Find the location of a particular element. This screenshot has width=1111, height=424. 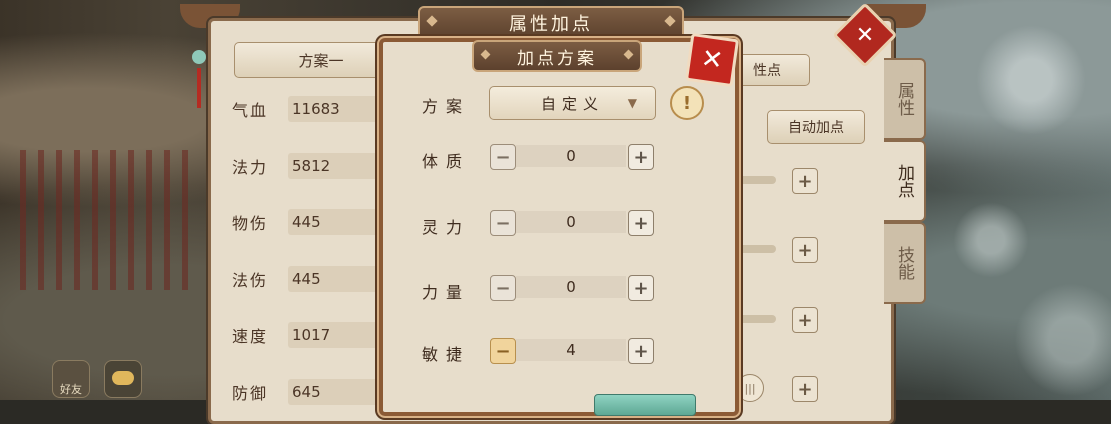

stat-value: 5812 is located at coordinates (335, 166).